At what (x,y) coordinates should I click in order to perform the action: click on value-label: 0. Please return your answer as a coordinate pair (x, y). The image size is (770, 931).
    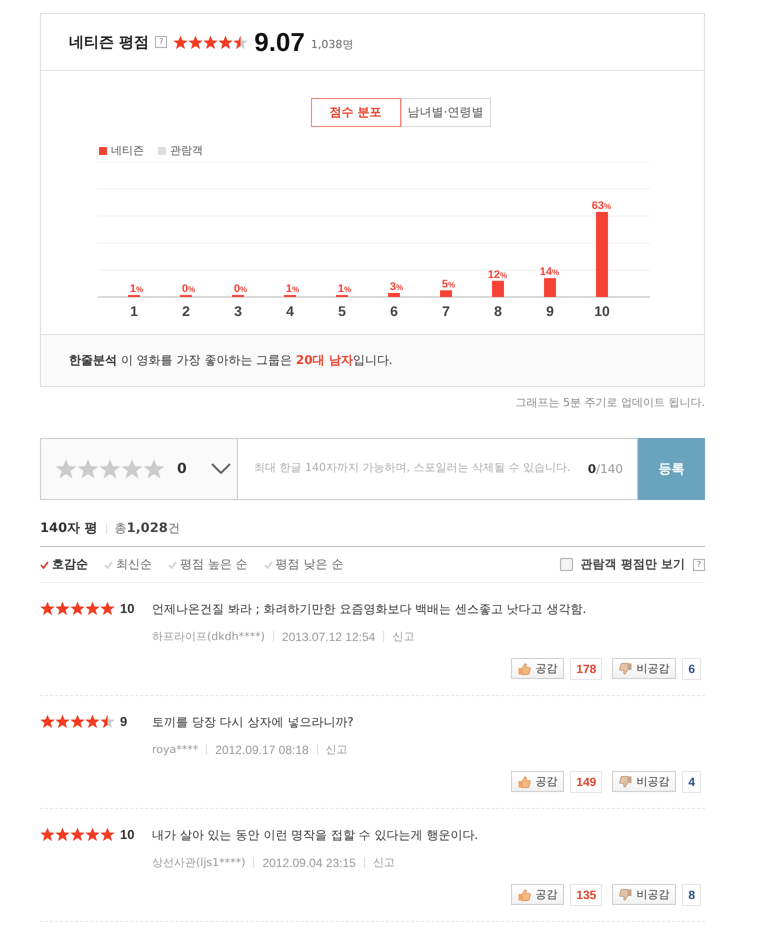
    Looking at the image, I should click on (237, 289).